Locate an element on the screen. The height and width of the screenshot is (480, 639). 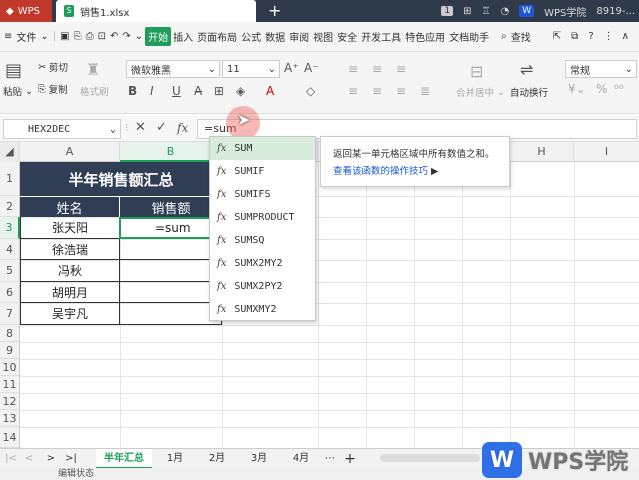
tab-home: 开始 is located at coordinates (158, 36).